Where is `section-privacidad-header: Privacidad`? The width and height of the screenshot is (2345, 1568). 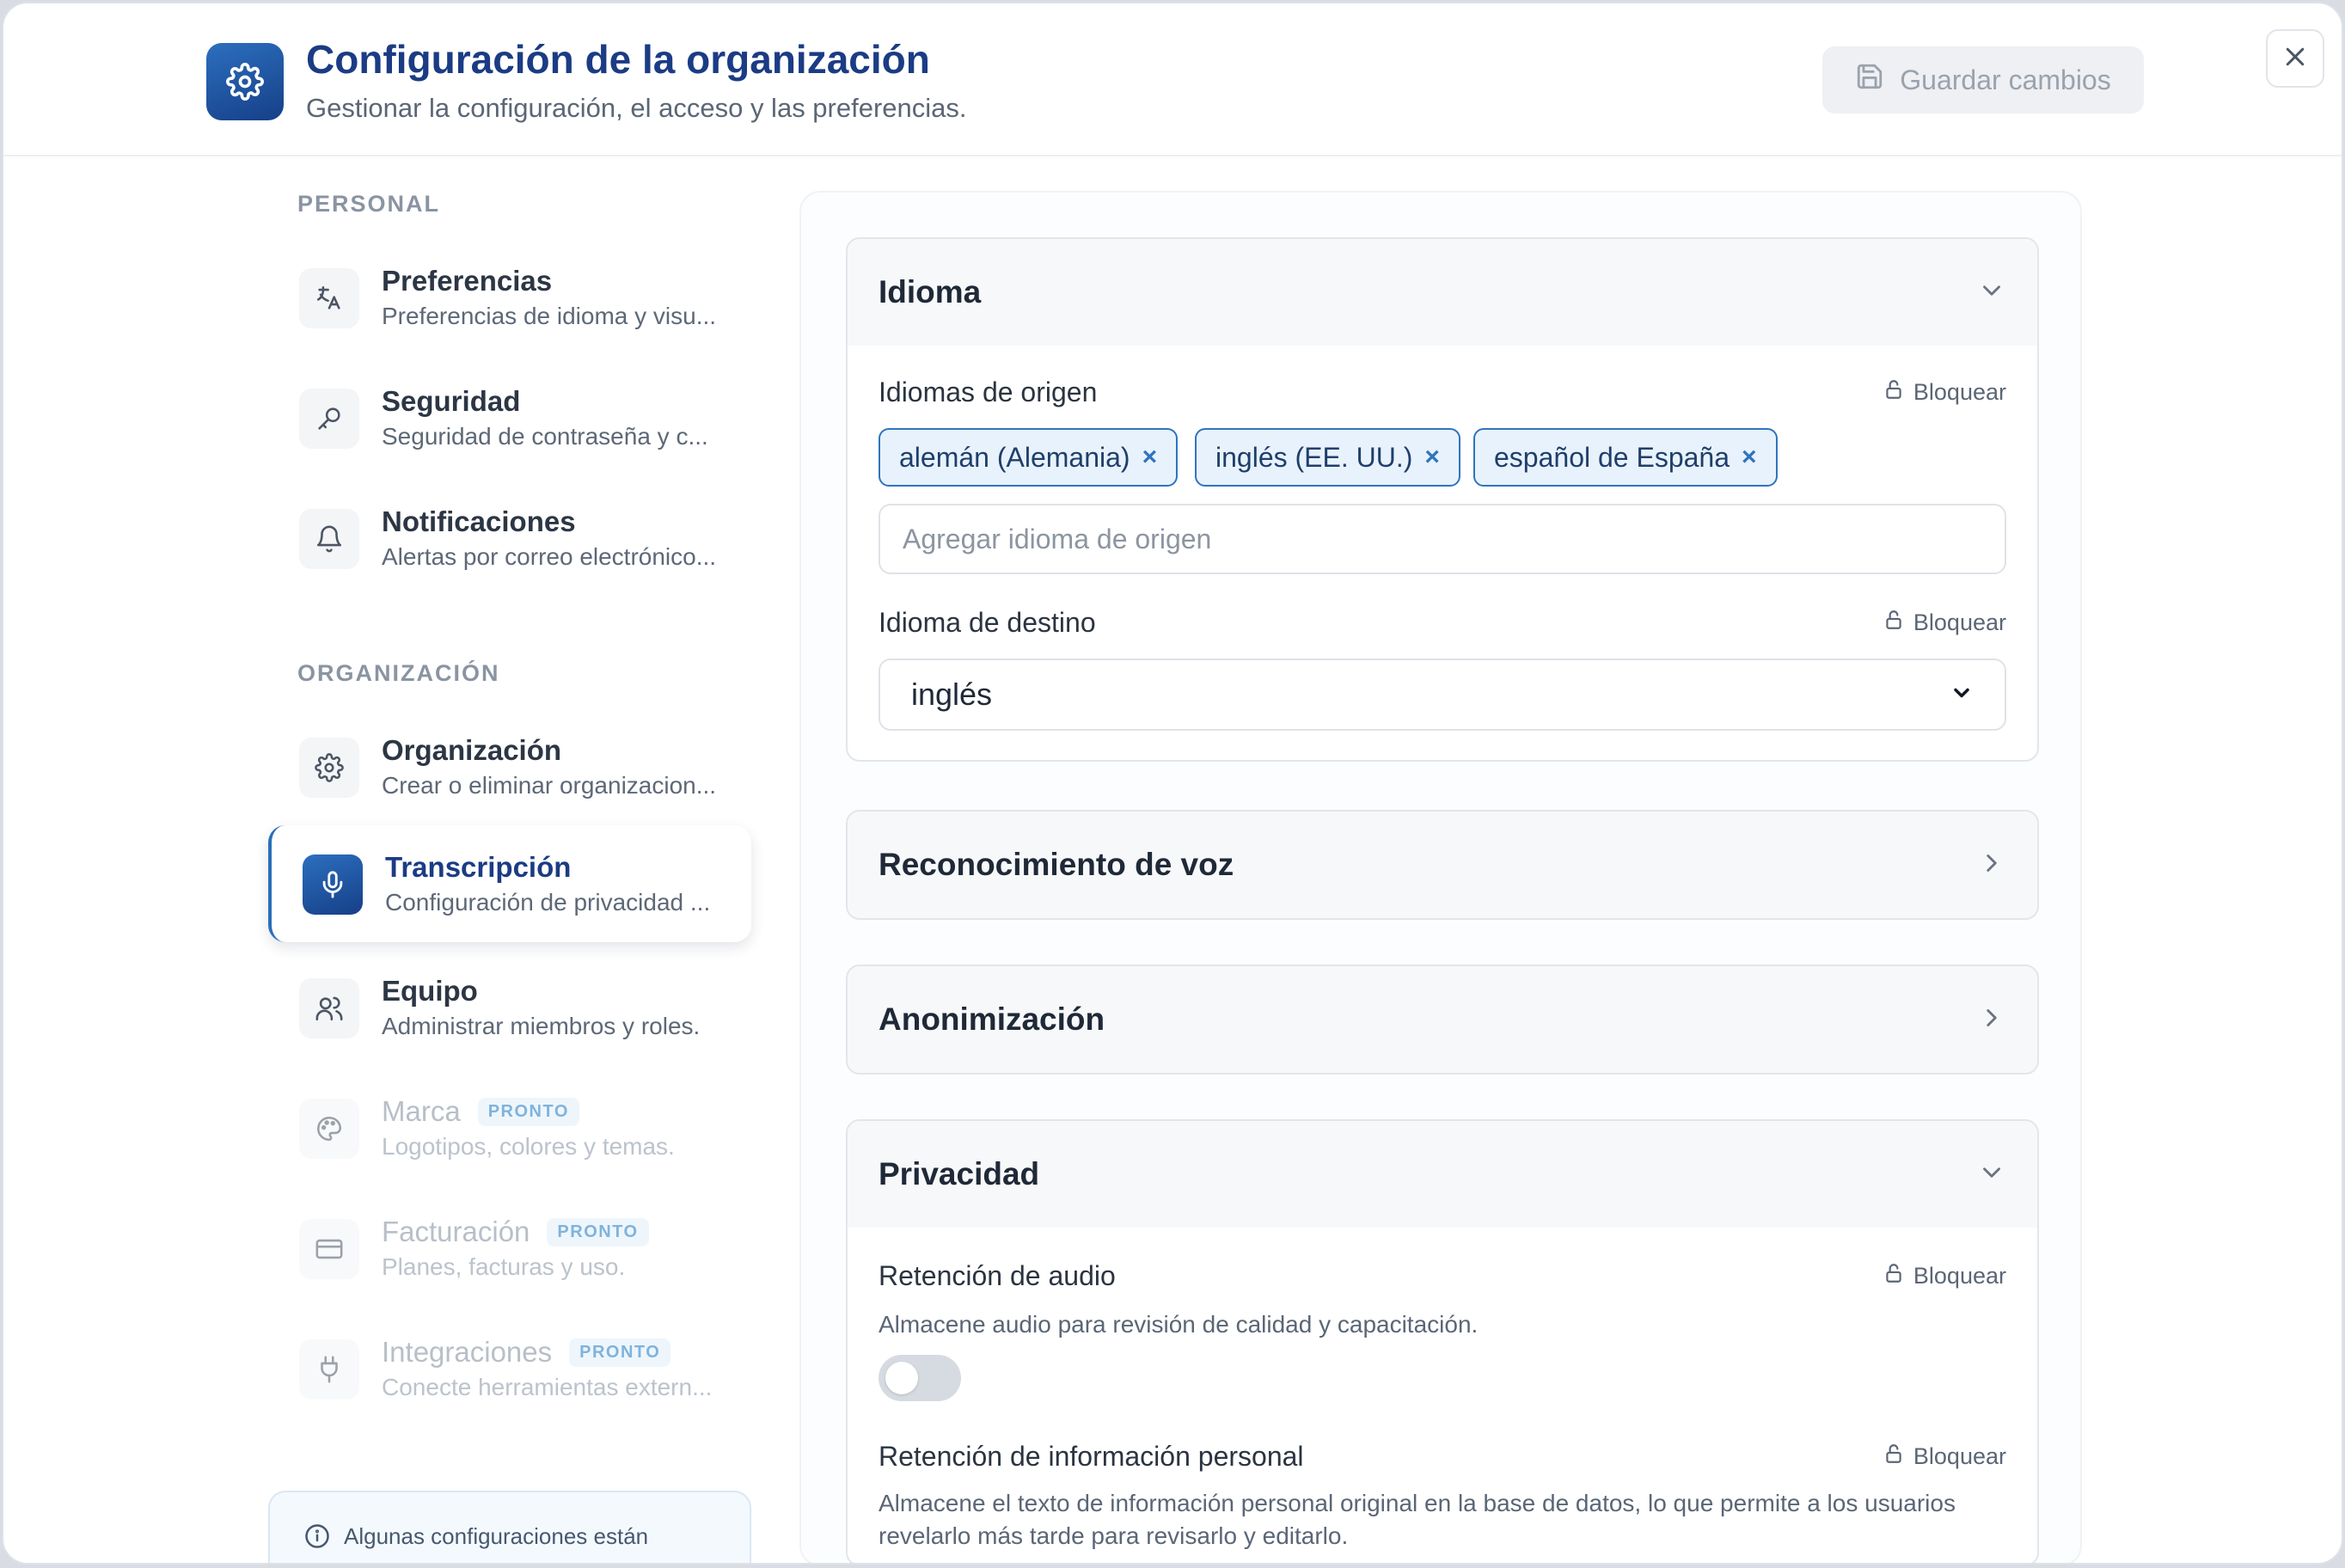
section-privacidad-header: Privacidad is located at coordinates (1442, 1174).